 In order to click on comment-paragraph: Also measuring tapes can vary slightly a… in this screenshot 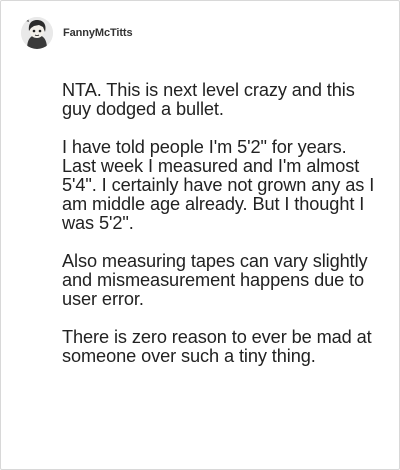, I will do `click(215, 280)`.